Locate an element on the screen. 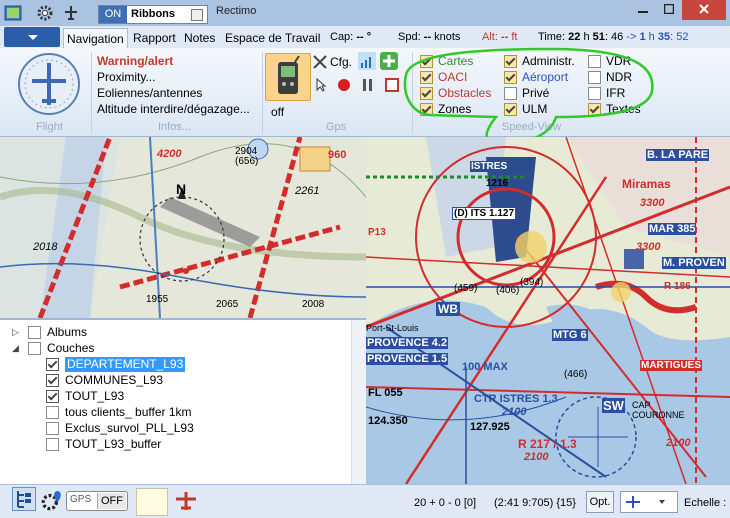  ribbons-close-icon is located at coordinates (197, 15).